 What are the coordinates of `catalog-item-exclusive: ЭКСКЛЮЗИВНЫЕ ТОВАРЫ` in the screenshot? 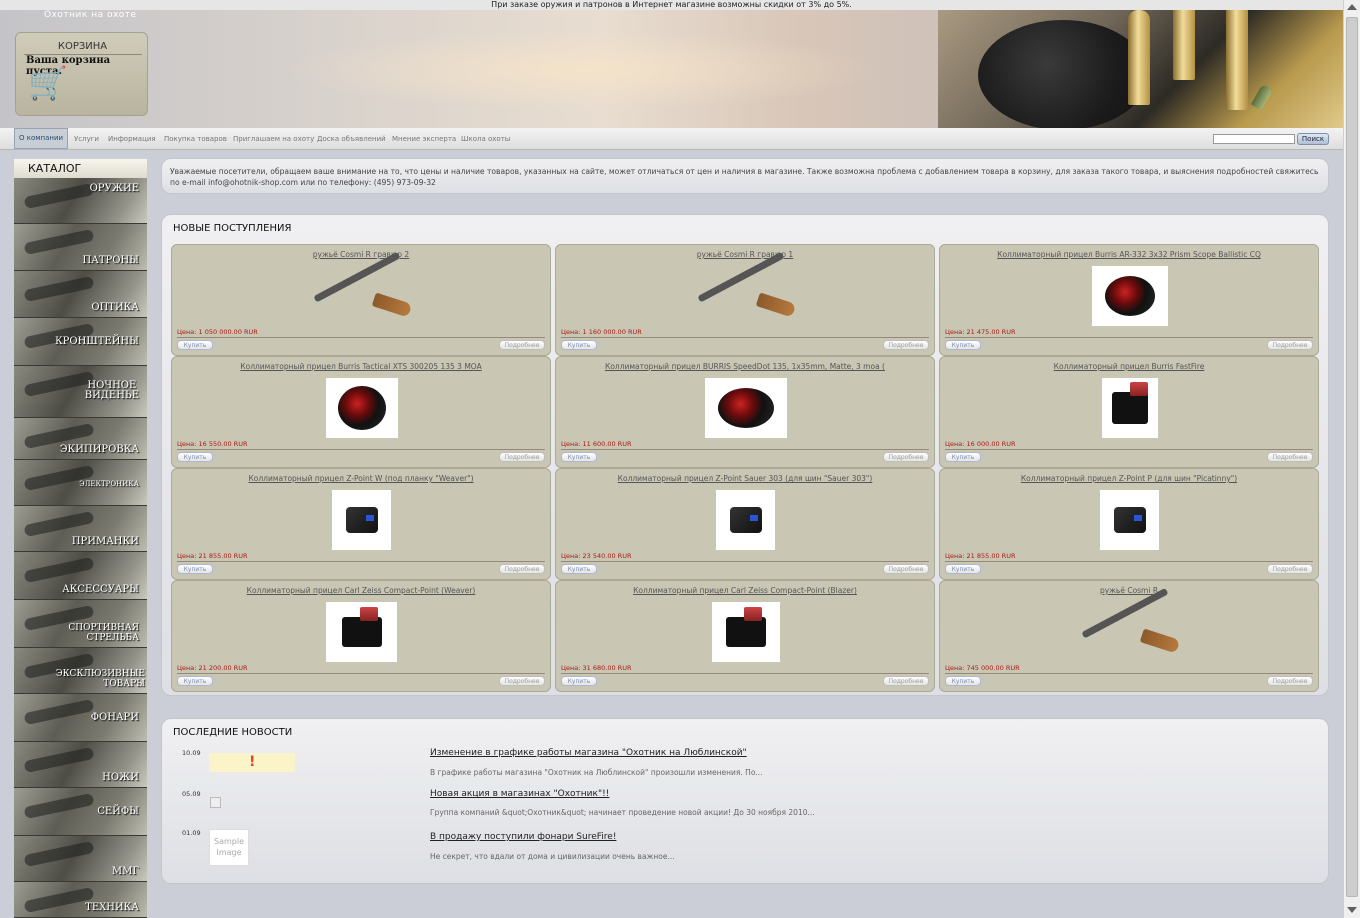 It's located at (80, 671).